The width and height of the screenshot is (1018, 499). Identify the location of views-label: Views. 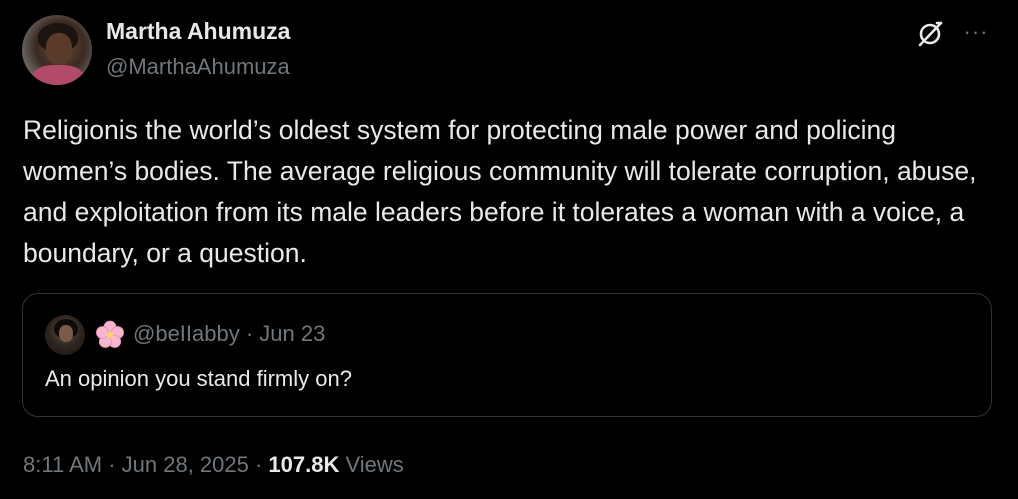
(371, 464).